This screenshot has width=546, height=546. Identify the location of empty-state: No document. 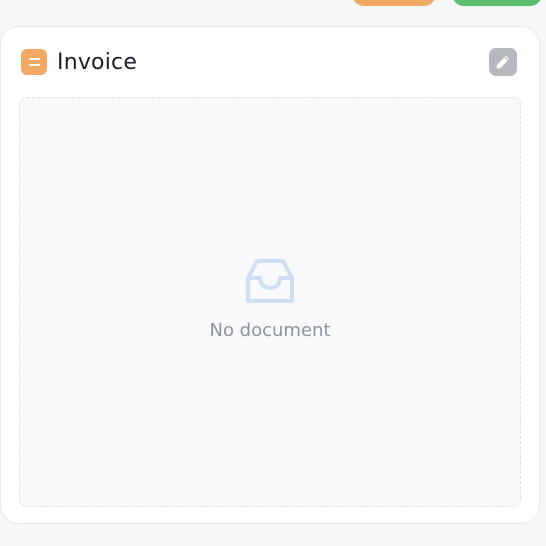
(270, 298).